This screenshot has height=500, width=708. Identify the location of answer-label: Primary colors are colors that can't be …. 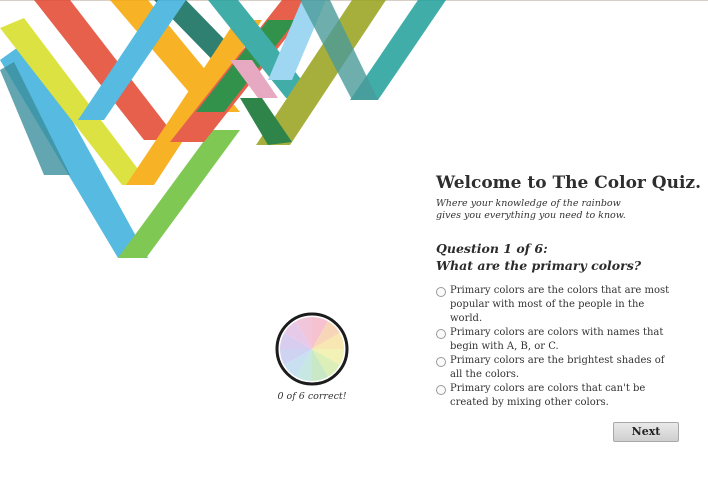
(548, 395).